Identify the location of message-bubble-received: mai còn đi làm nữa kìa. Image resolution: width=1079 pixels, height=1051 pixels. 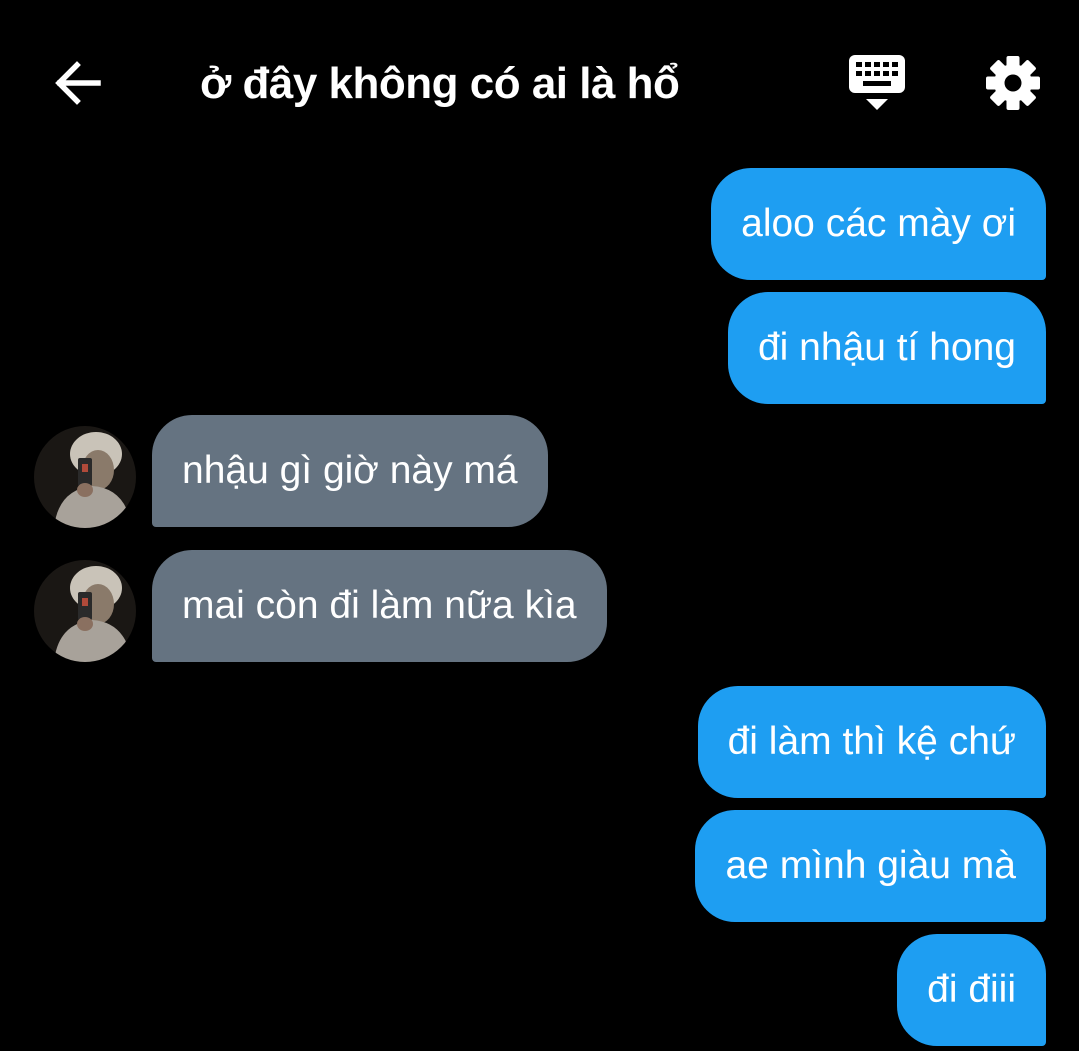
(379, 606).